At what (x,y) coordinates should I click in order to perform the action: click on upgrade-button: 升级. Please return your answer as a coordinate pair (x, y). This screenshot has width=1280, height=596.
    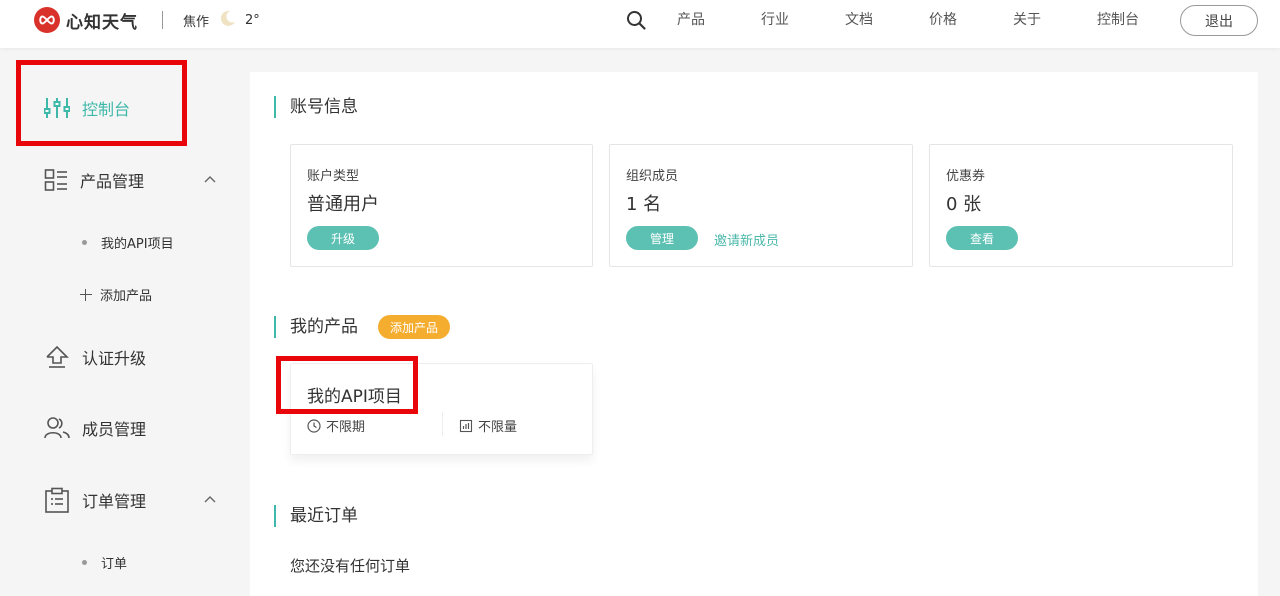
    Looking at the image, I should click on (343, 238).